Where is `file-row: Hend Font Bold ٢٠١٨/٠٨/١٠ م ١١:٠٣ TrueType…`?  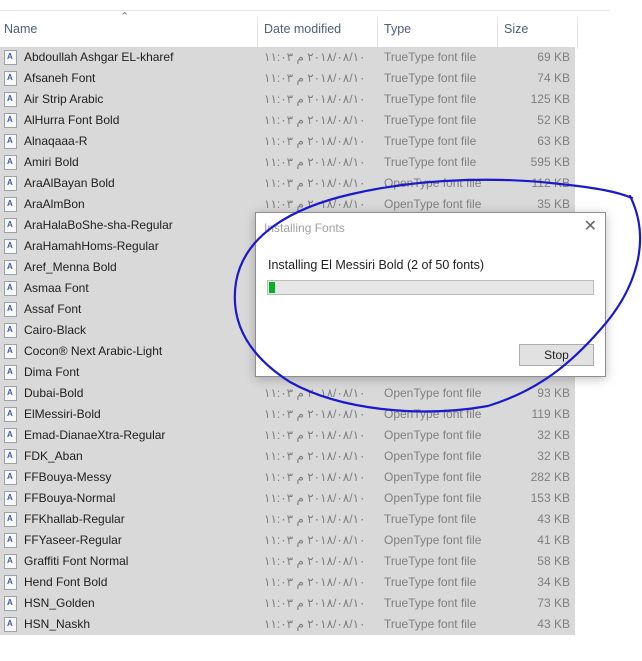 file-row: Hend Font Bold ٢٠١٨/٠٨/١٠ م ١١:٠٣ TrueType… is located at coordinates (287, 582).